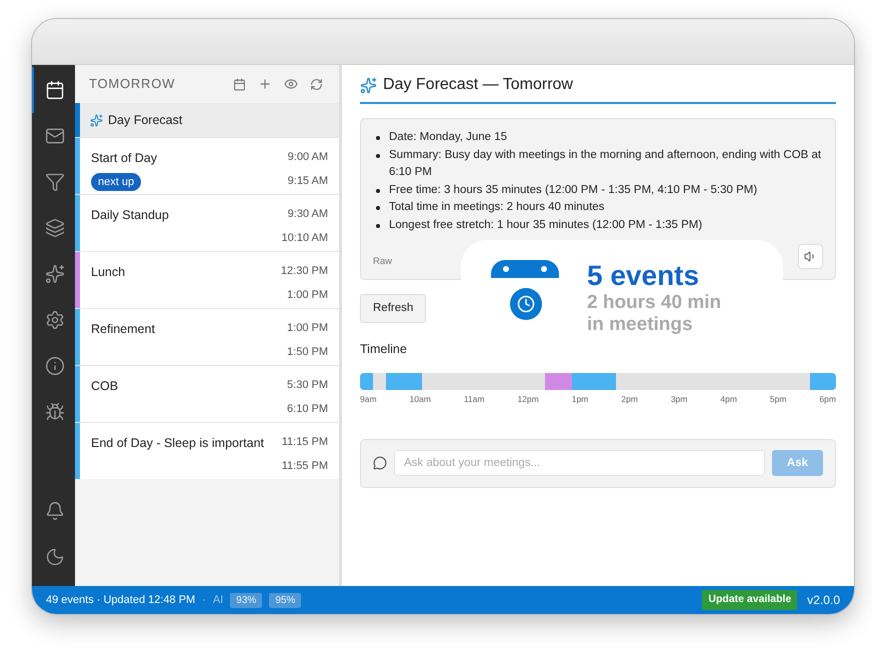  I want to click on list-title: TOMORROW, so click(132, 84).